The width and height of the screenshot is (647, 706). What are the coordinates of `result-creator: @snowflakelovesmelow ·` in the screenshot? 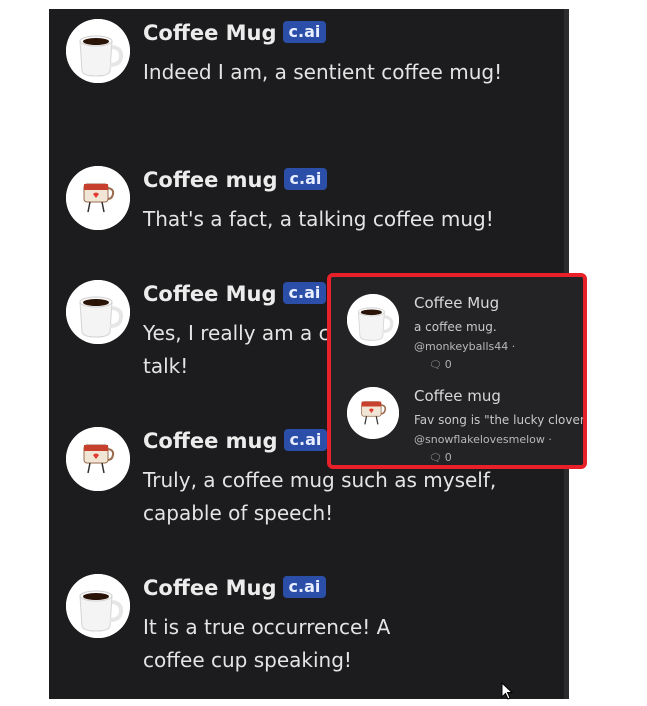 It's located at (483, 439).